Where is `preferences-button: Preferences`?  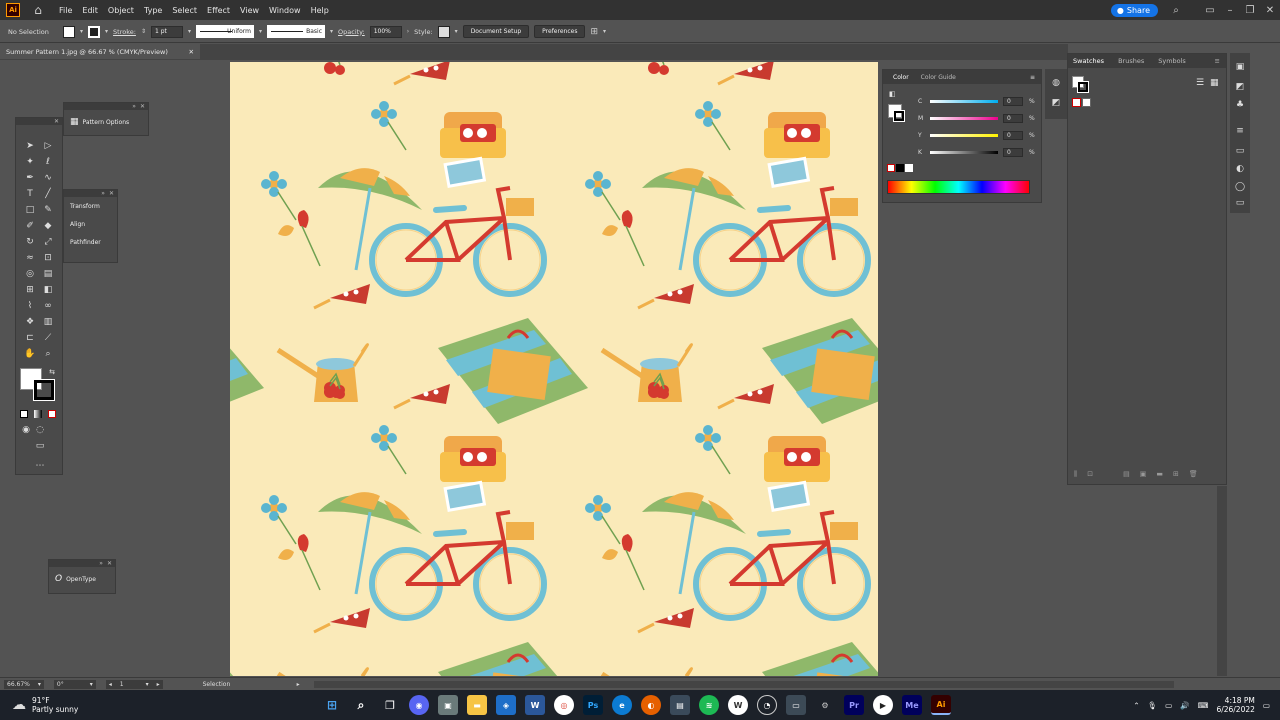
preferences-button: Preferences is located at coordinates (560, 31).